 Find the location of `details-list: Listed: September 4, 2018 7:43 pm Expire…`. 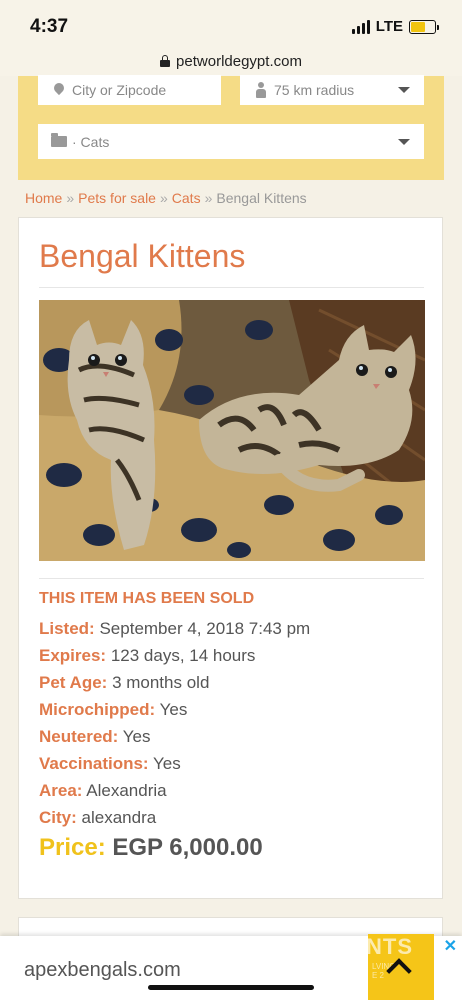

details-list: Listed: September 4, 2018 7:43 pm Expire… is located at coordinates (174, 723).